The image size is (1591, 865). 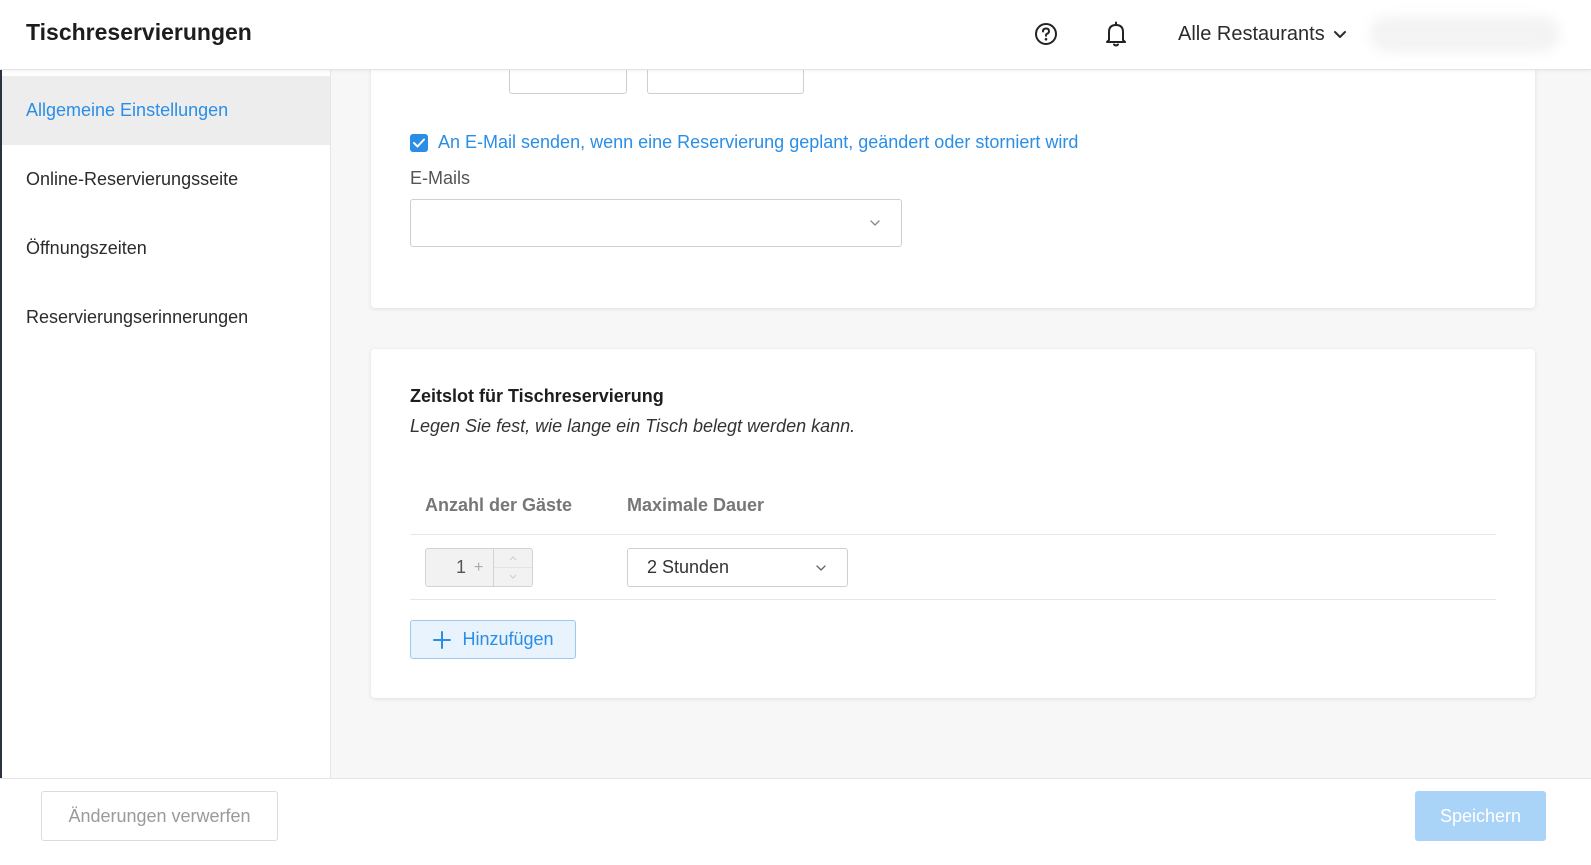 I want to click on top-bar: Tischreservierungen Alle Restaurants, so click(x=795, y=35).